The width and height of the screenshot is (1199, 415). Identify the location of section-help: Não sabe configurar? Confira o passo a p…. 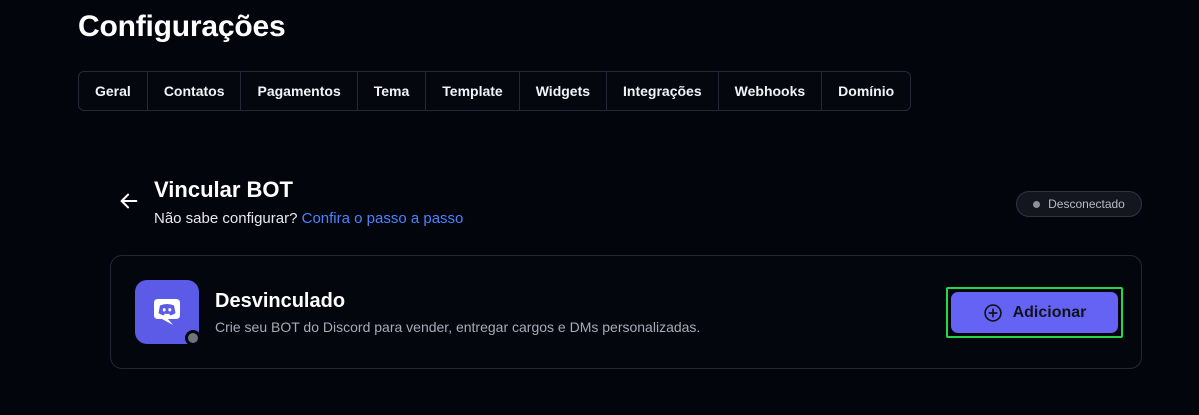
(308, 218).